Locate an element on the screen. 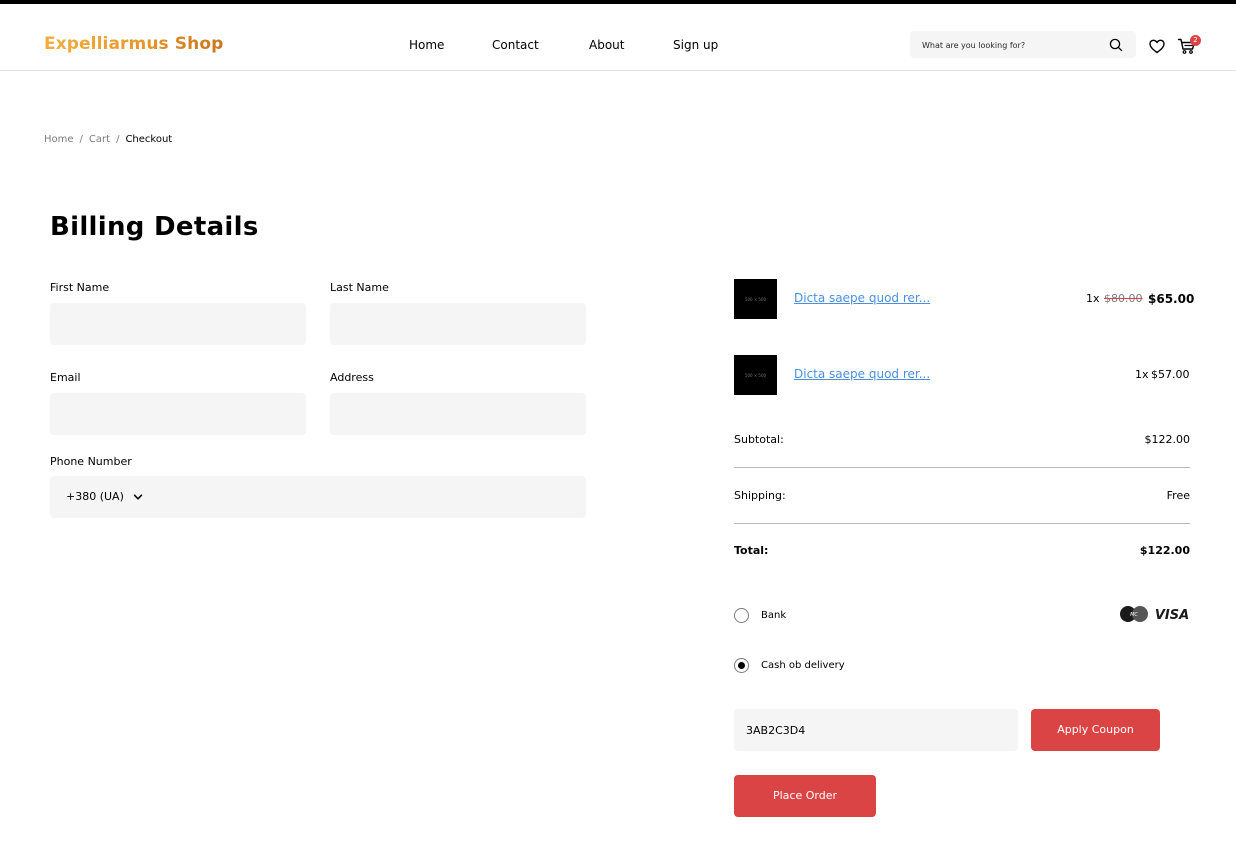 The height and width of the screenshot is (846, 1236). shipping-label: Shipping: is located at coordinates (760, 495).